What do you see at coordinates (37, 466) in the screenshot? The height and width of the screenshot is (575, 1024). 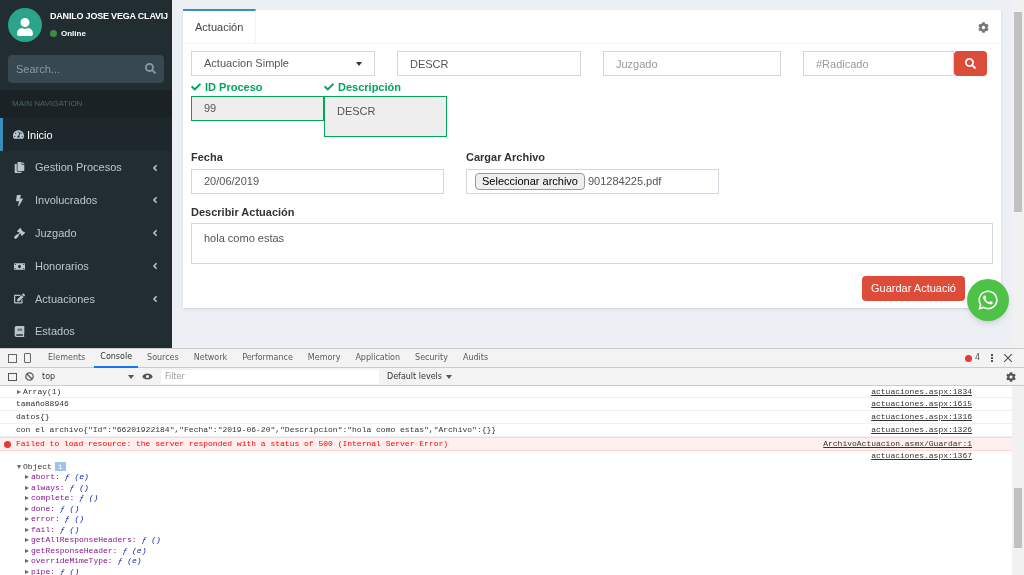 I see `object-label: Object` at bounding box center [37, 466].